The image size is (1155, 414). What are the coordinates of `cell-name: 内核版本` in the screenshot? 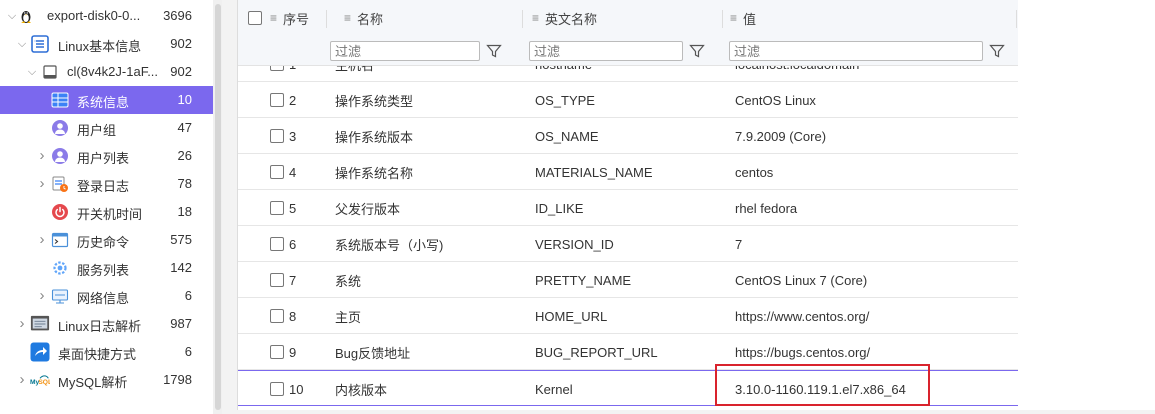 It's located at (361, 390).